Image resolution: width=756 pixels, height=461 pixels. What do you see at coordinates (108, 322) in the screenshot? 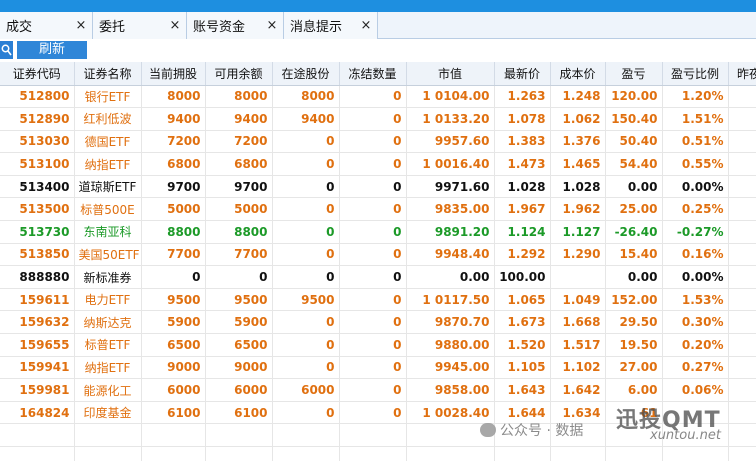
I see `security-name-cell: 纳斯达克` at bounding box center [108, 322].